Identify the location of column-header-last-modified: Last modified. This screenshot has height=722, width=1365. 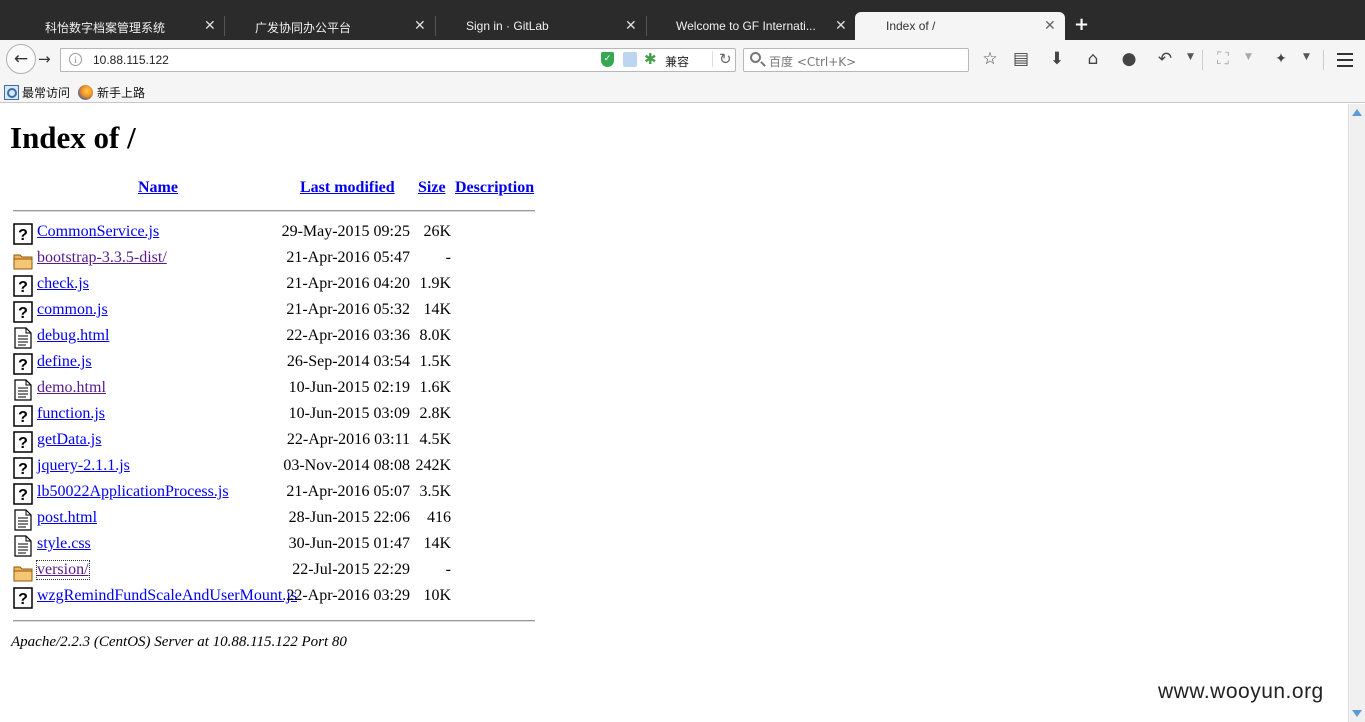
(347, 188).